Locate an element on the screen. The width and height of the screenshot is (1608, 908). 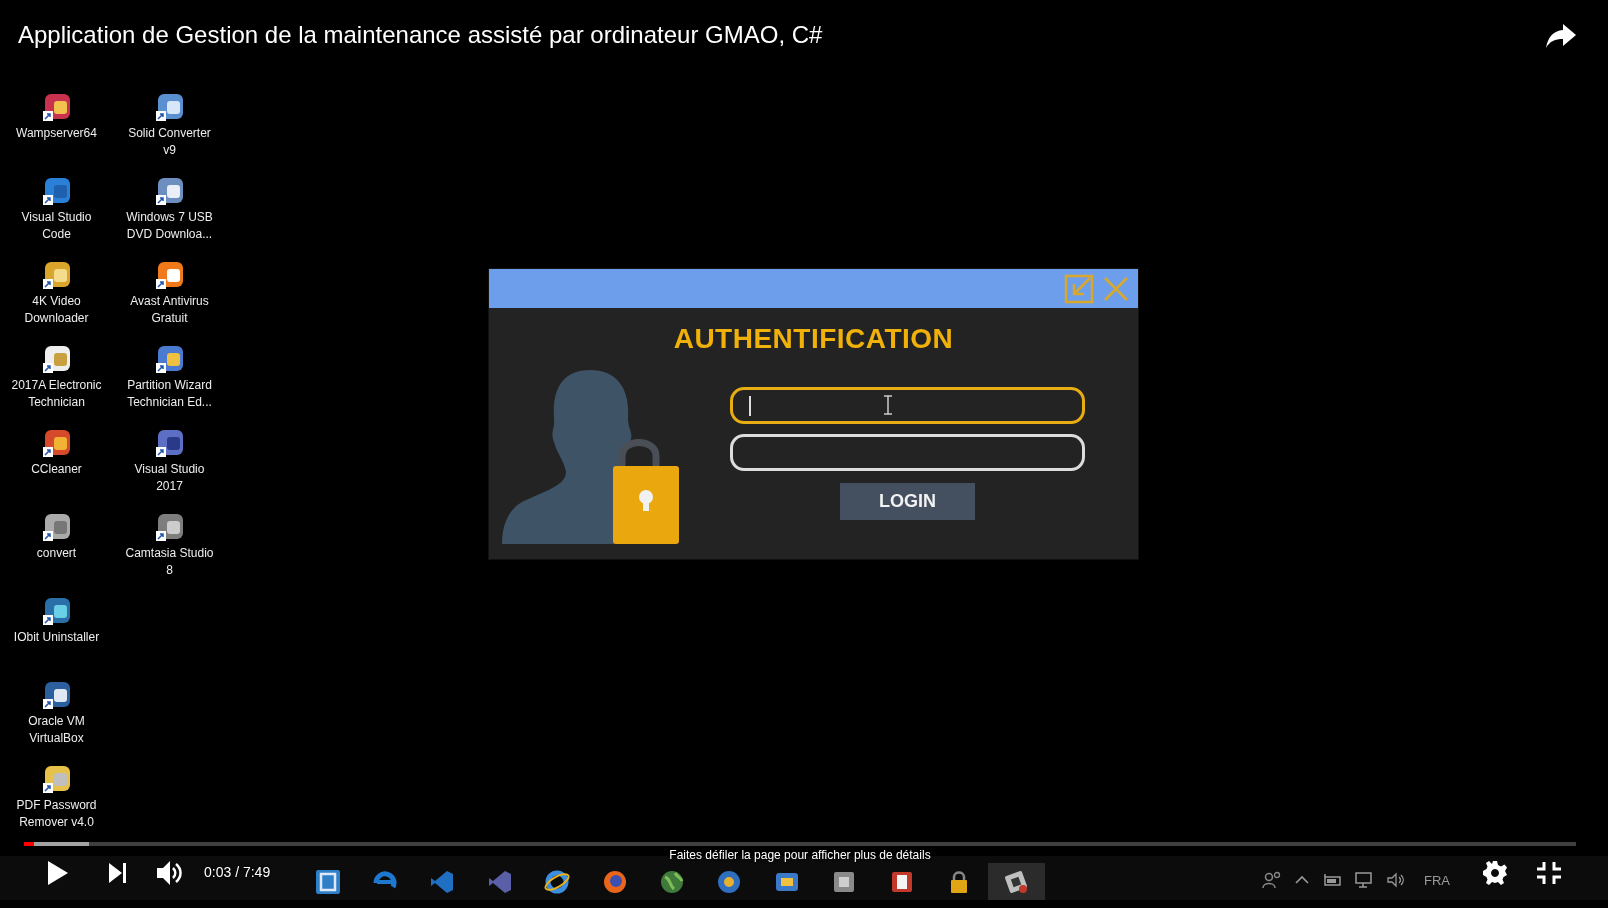
scroll-hint: Faites défiler la page pour afficher plus de détails is located at coordinates (800, 855).